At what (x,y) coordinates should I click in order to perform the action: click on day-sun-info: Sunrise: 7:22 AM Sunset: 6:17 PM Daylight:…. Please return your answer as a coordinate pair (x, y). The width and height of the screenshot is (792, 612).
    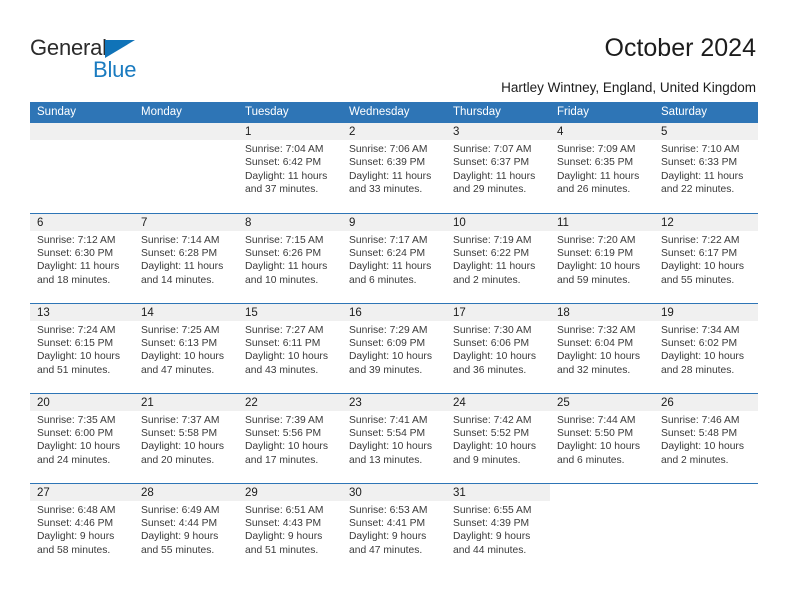
    Looking at the image, I should click on (706, 259).